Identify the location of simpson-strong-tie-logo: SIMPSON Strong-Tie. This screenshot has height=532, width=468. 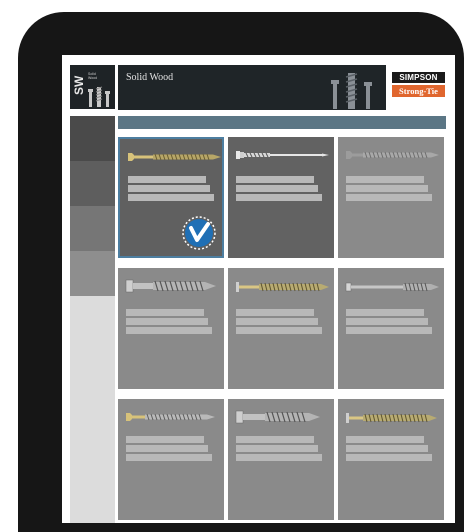
(418, 84).